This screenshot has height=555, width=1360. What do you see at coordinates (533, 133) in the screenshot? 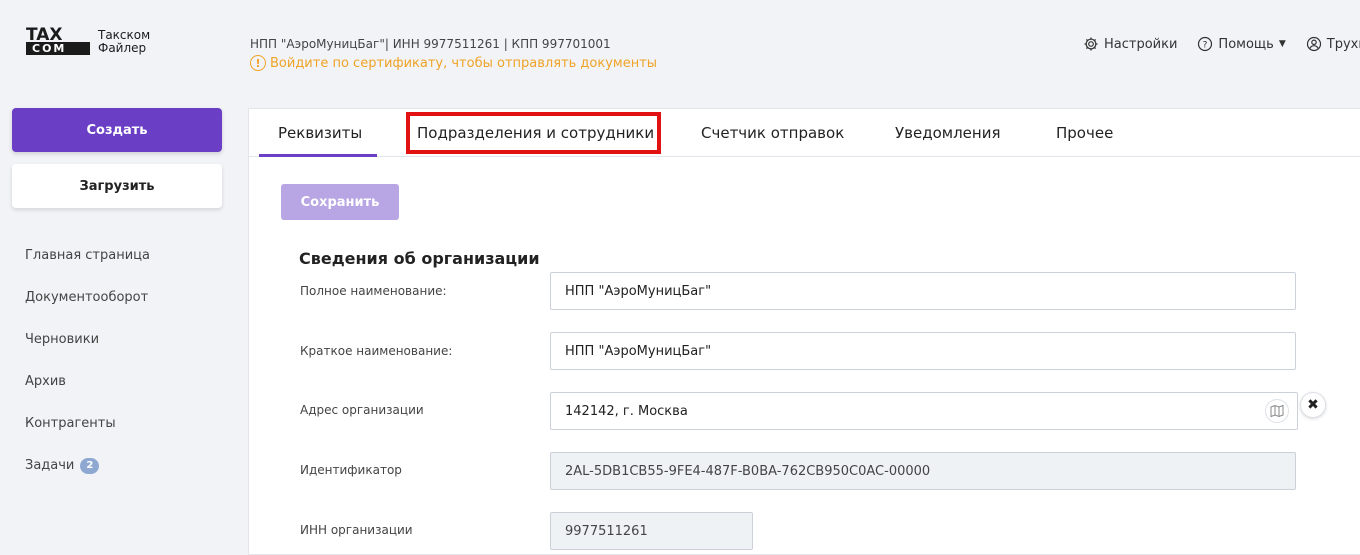
I see `highlight-box` at bounding box center [533, 133].